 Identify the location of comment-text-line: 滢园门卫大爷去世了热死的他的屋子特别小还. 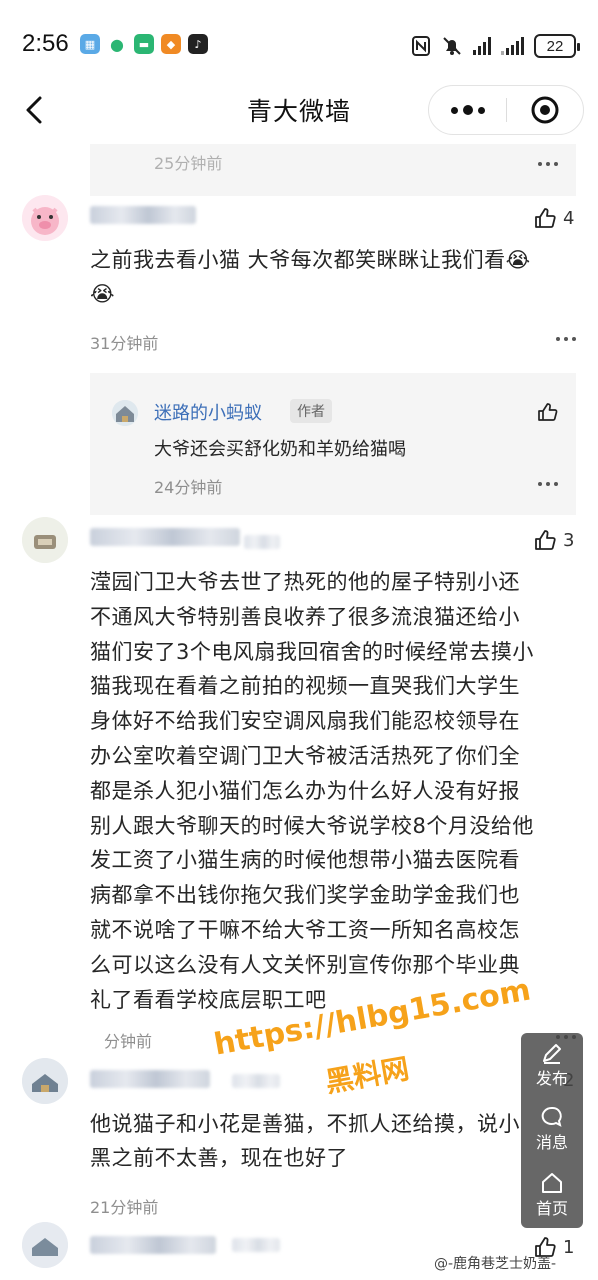
(305, 582).